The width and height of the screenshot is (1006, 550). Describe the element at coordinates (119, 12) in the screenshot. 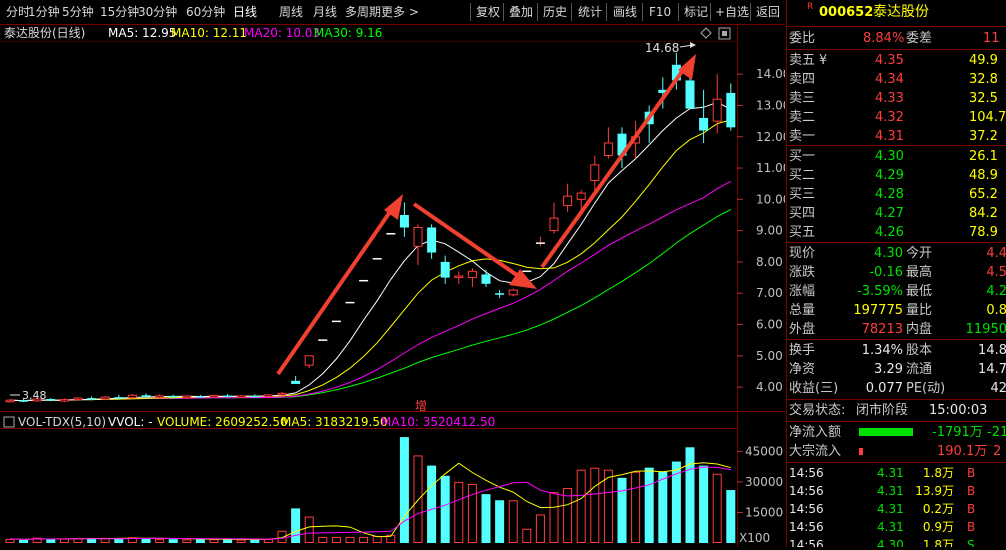

I see `toolbar-tab-3: 15分钟` at that location.